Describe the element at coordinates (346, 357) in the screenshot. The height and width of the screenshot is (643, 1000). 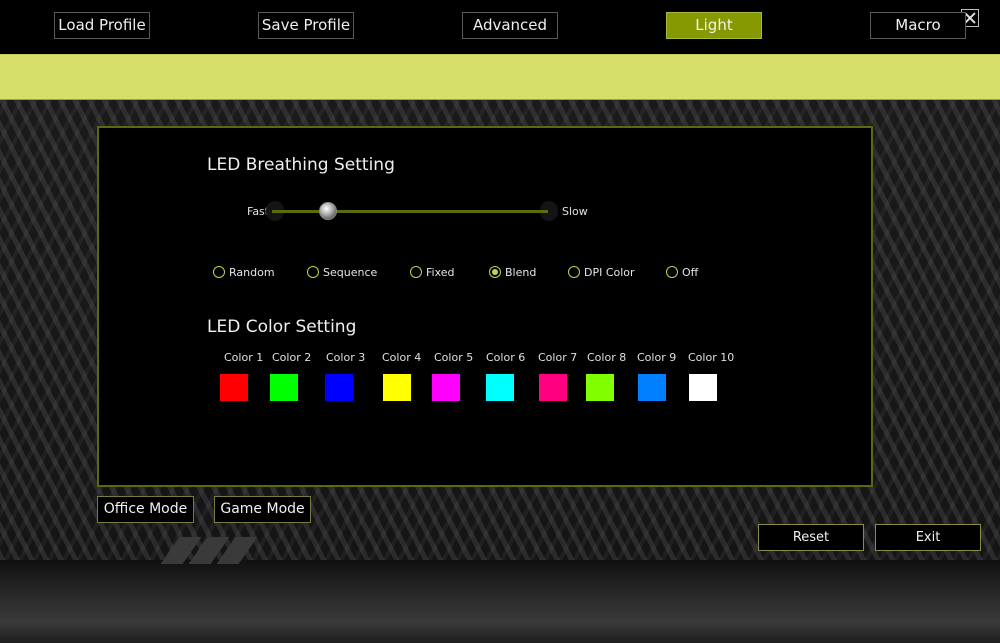
I see `color-label-3: Color 3` at that location.